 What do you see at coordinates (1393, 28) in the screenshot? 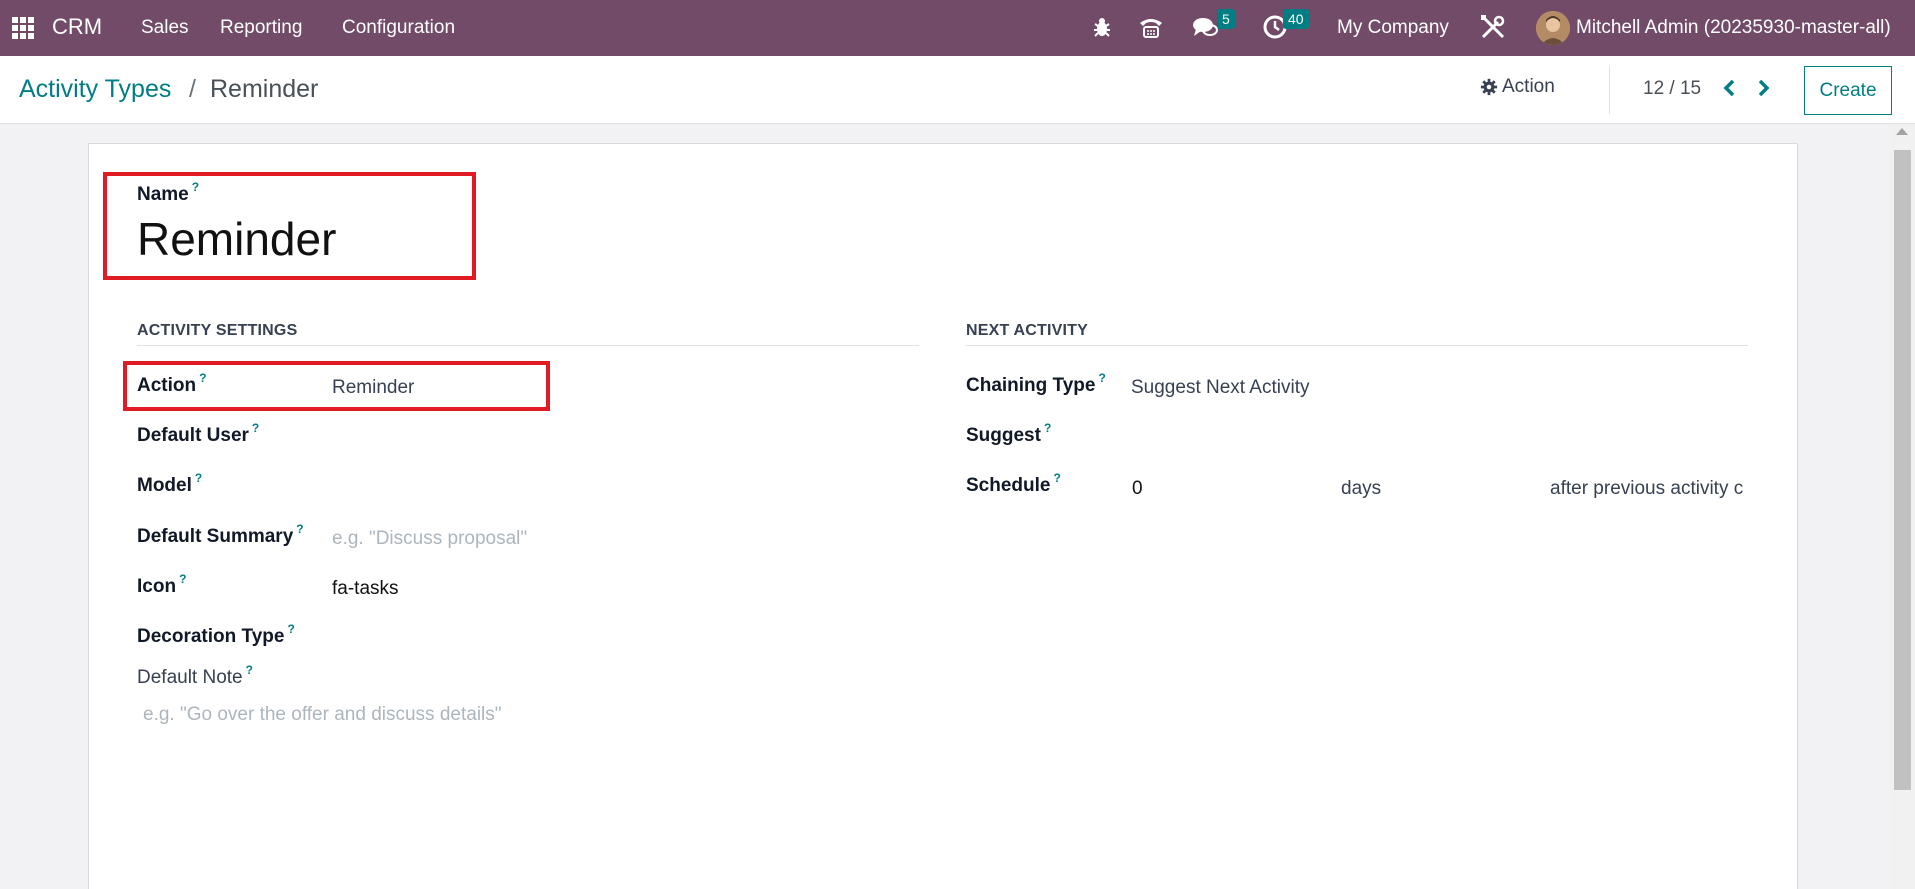
I see `company-switcher: My Company` at bounding box center [1393, 28].